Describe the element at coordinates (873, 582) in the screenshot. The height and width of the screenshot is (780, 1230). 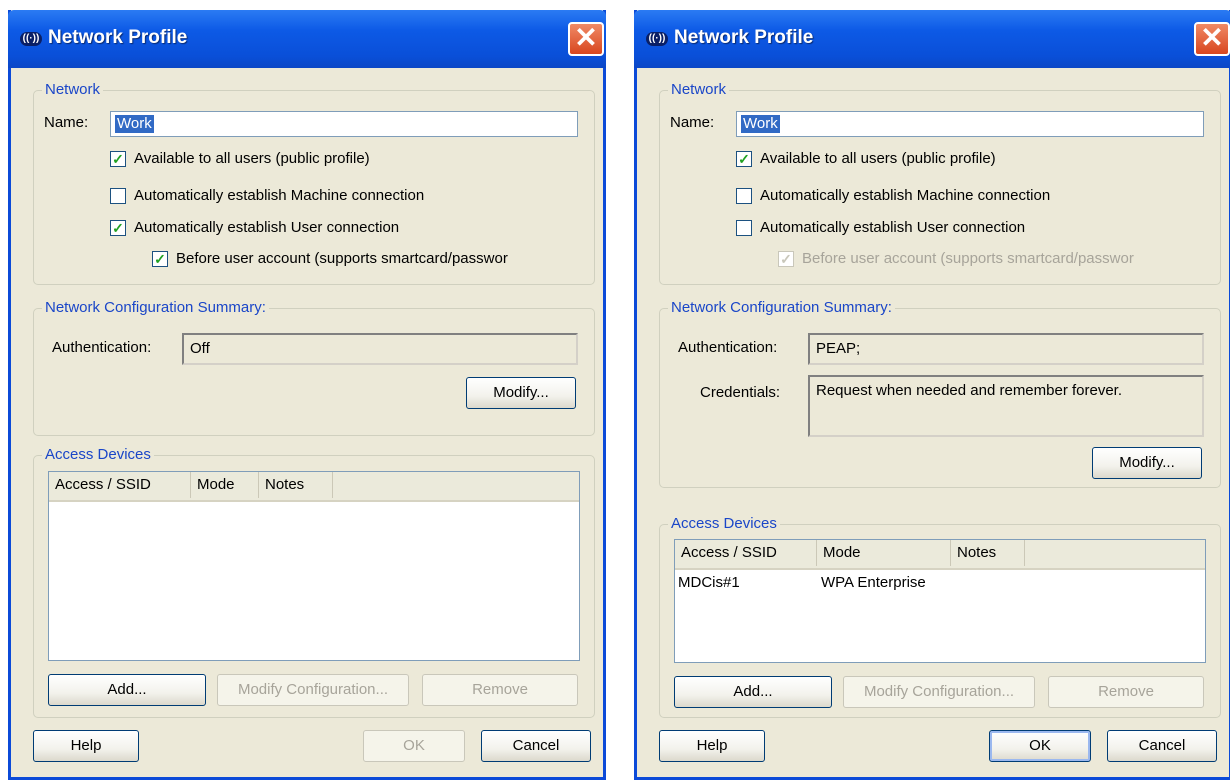
I see `cell-mode: WPA Enterprise` at that location.